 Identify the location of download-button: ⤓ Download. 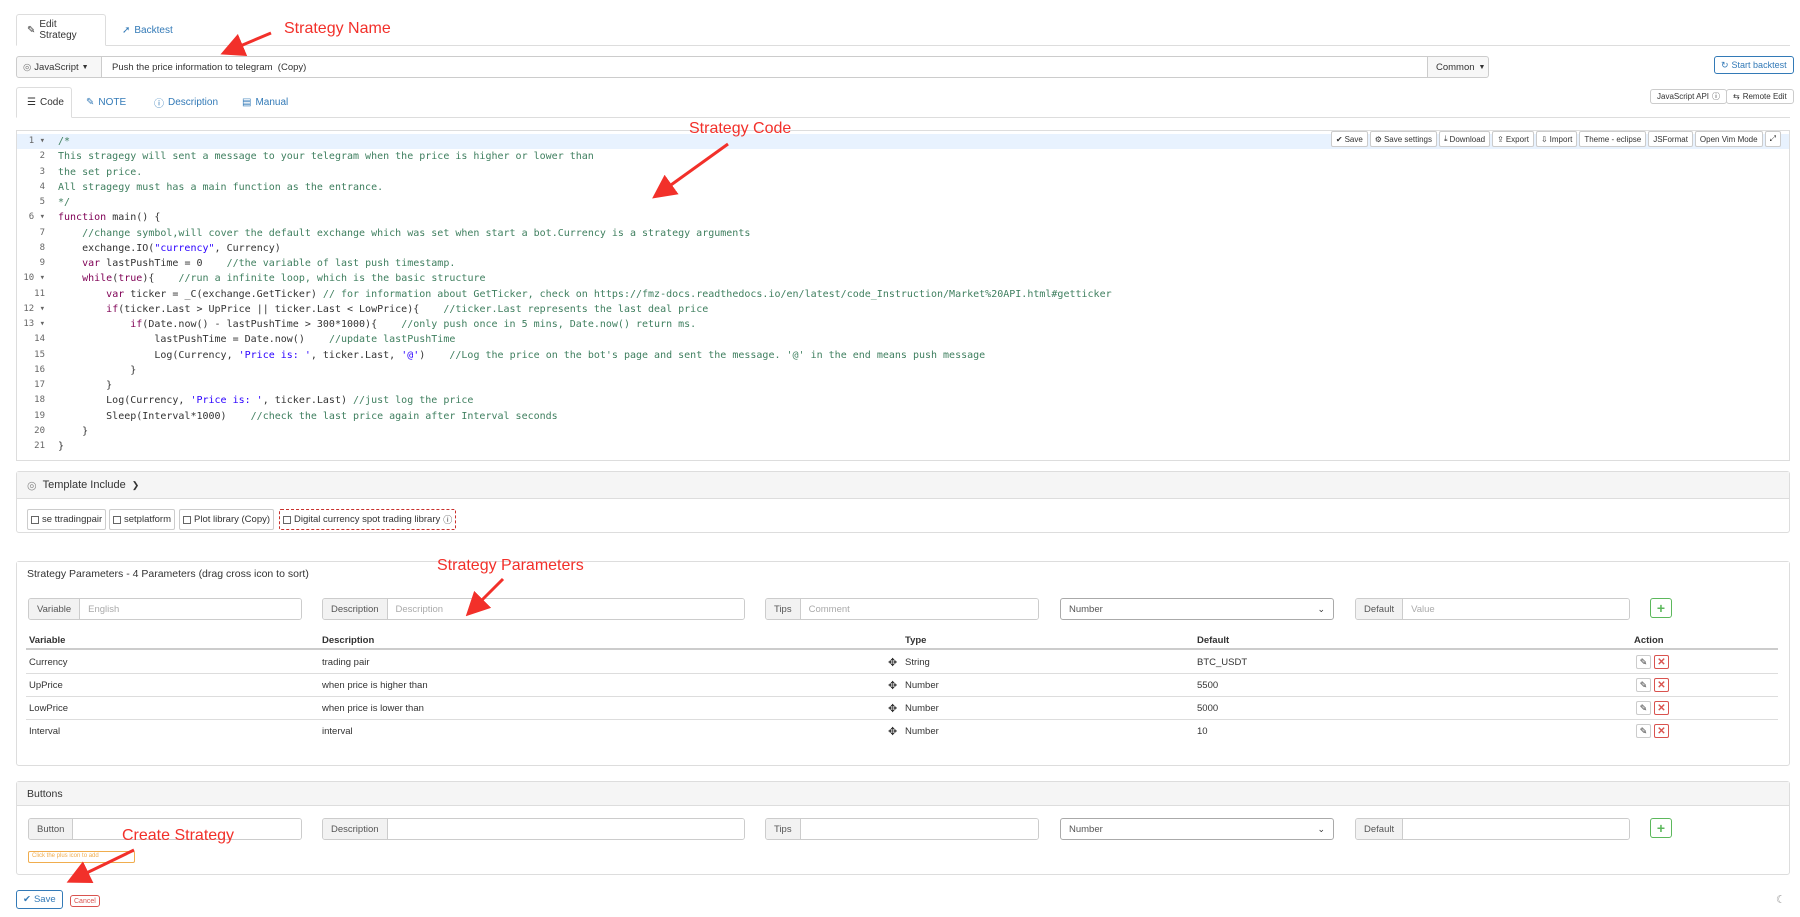
(1465, 139).